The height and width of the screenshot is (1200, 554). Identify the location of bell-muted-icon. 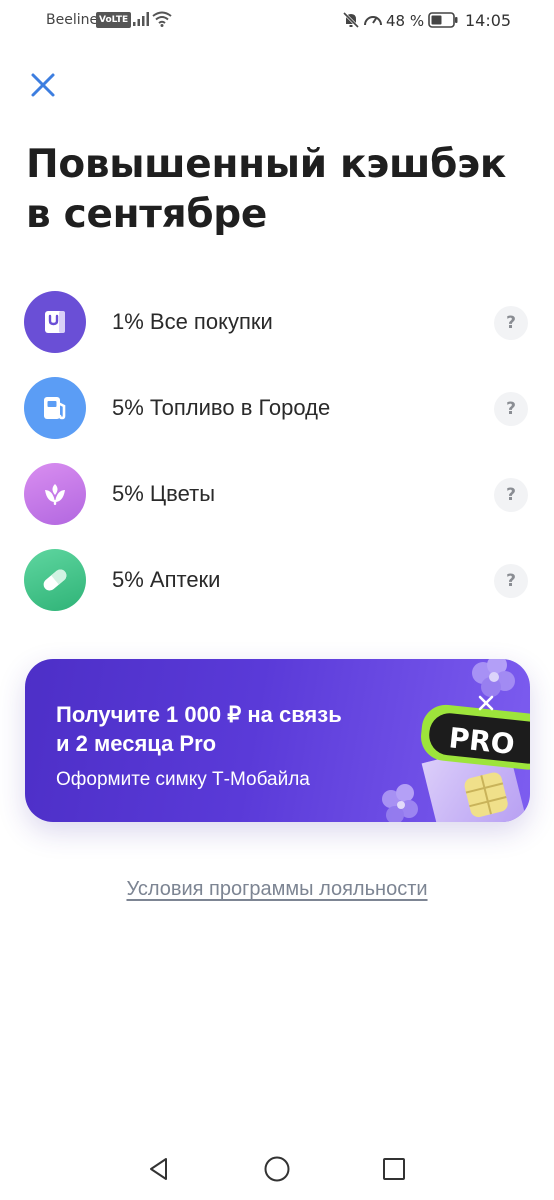
(351, 20).